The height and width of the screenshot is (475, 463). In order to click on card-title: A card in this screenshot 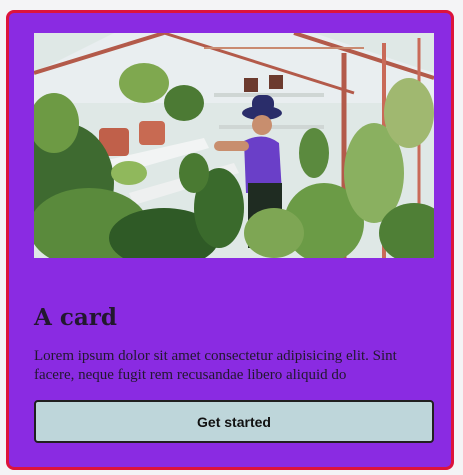, I will do `click(75, 317)`.